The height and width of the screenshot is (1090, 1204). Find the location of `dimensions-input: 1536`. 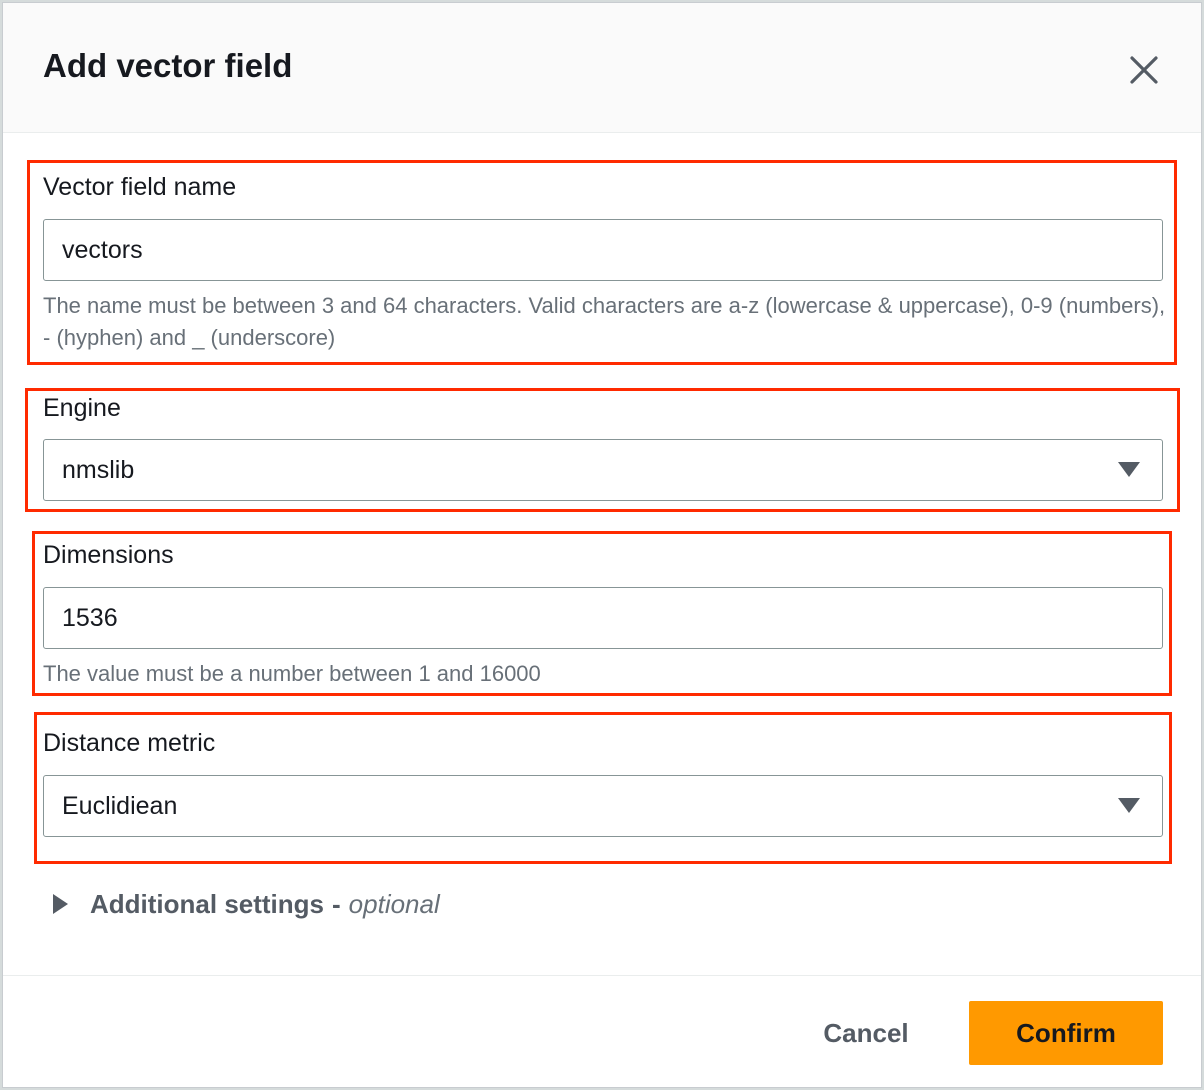

dimensions-input: 1536 is located at coordinates (603, 618).